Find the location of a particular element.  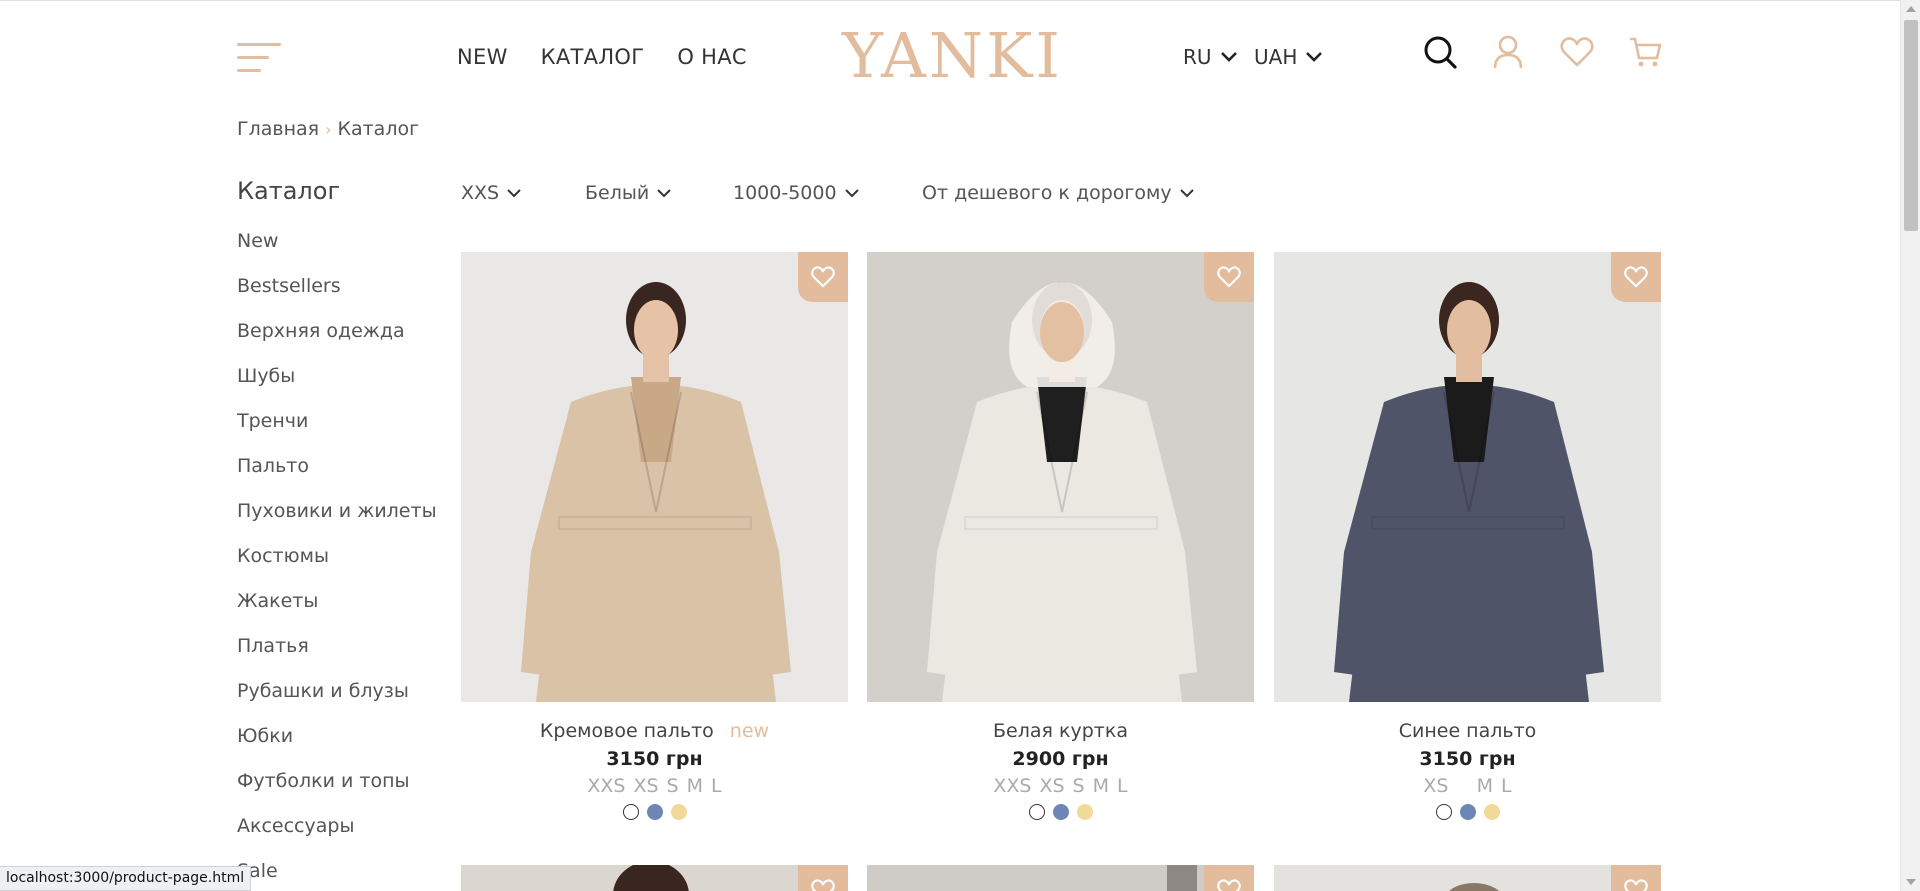

product-card: Кремовое пальто new 3150 грн XXS XS S M L is located at coordinates (654, 536).